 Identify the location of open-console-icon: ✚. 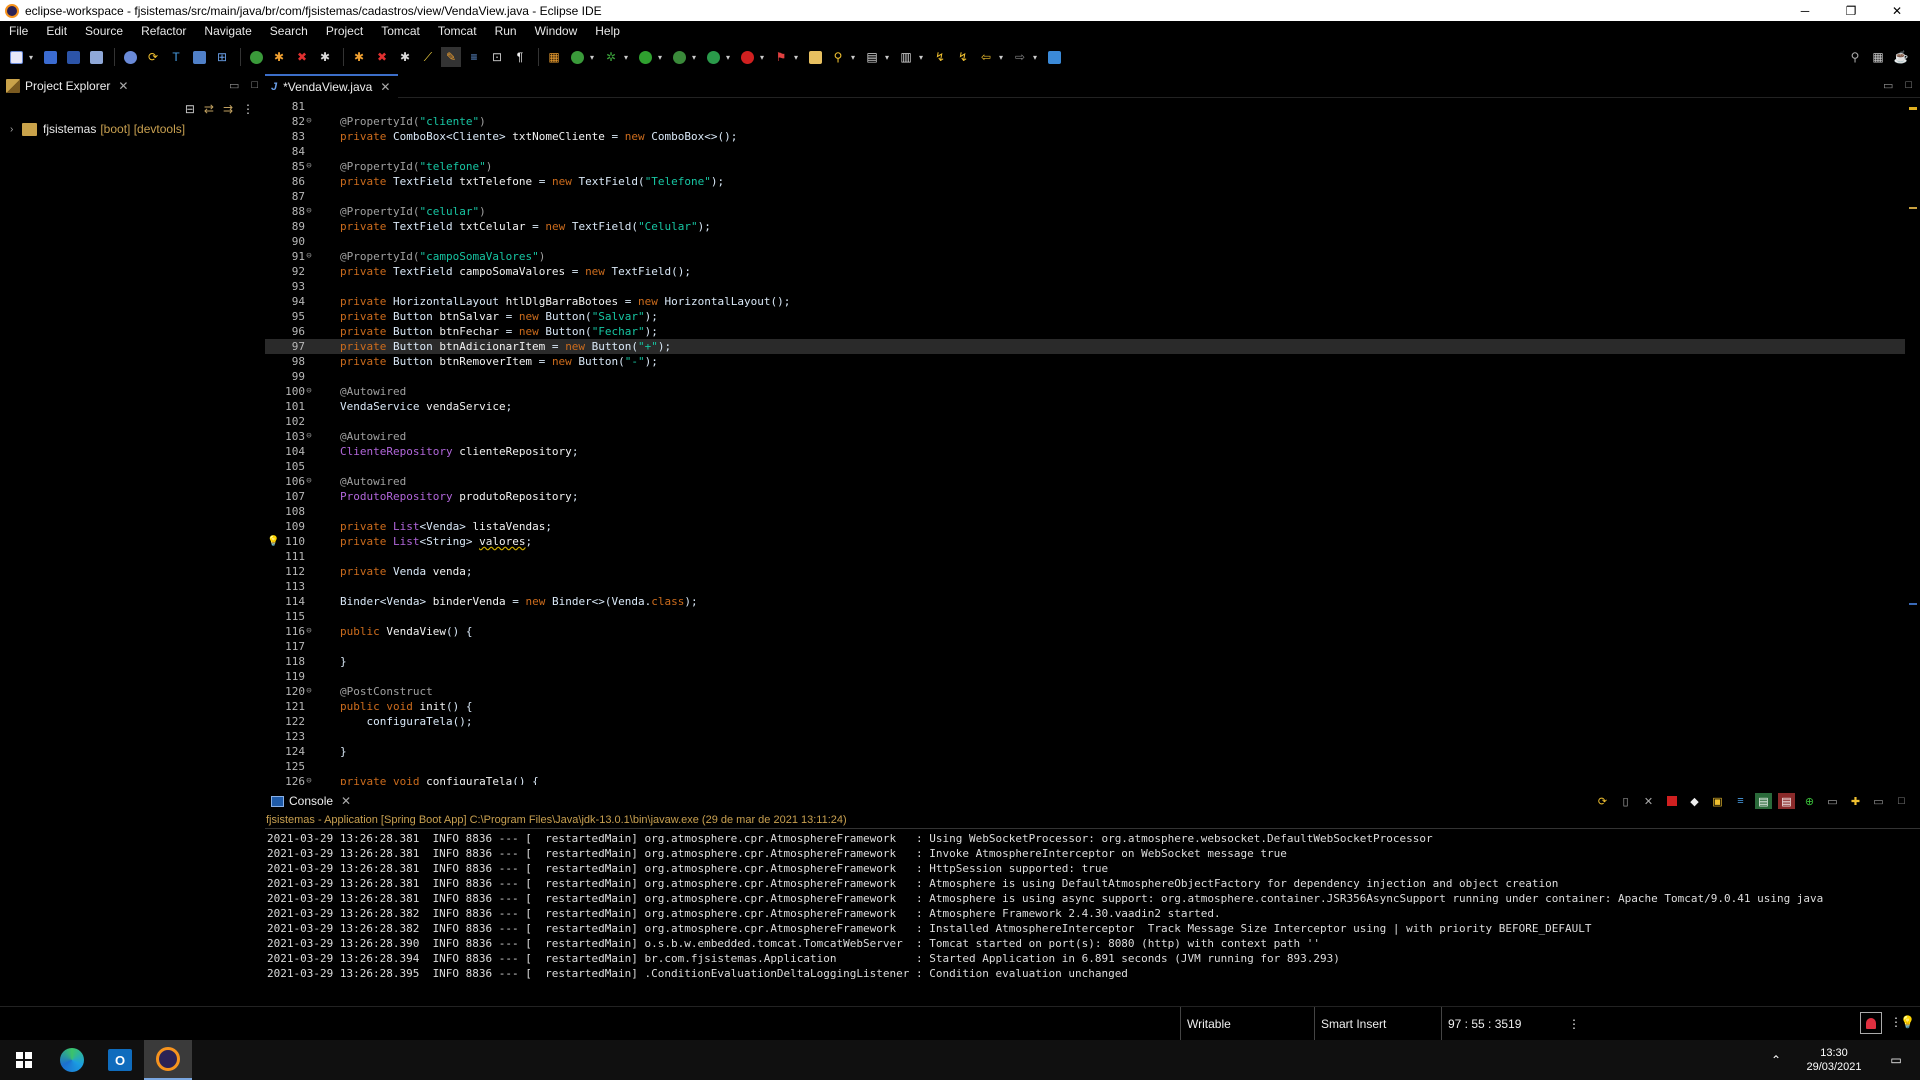
(1855, 801).